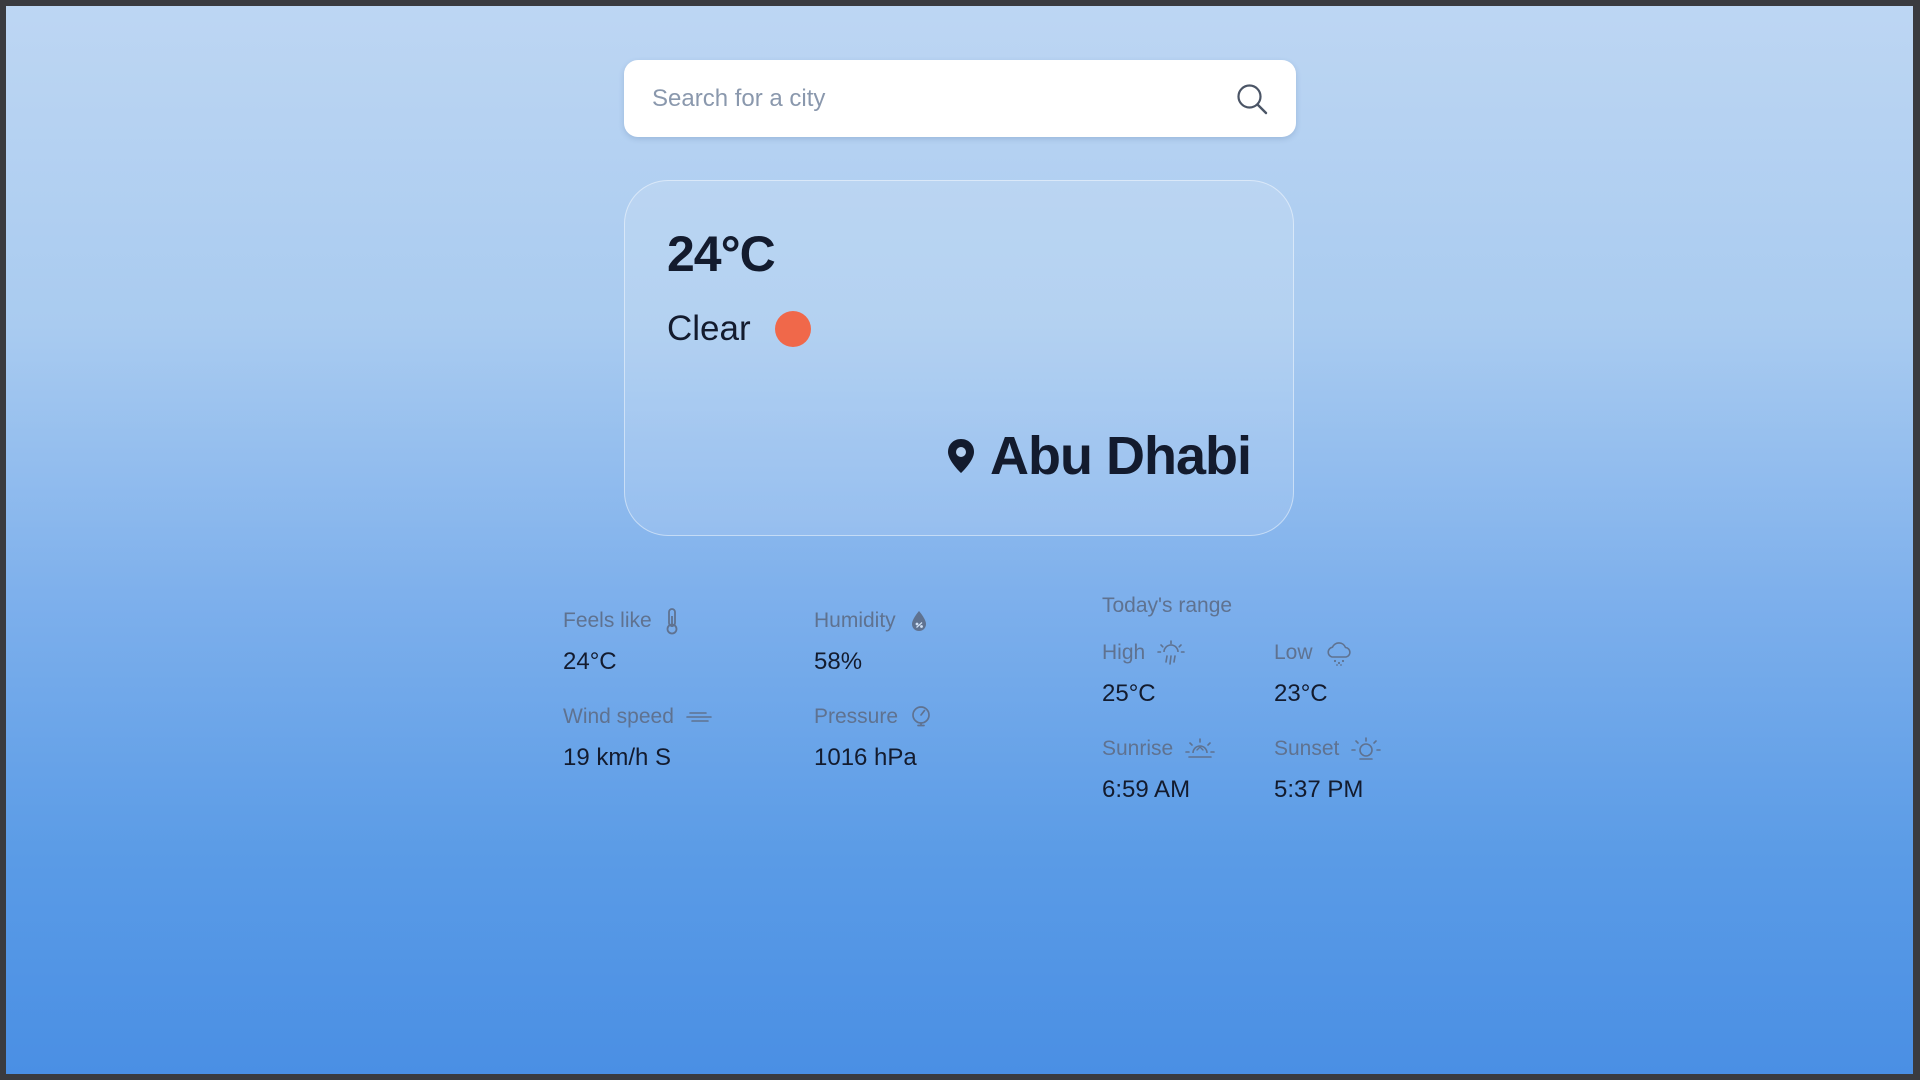 This screenshot has height=1080, width=1920. What do you see at coordinates (699, 717) in the screenshot?
I see `wind-icon` at bounding box center [699, 717].